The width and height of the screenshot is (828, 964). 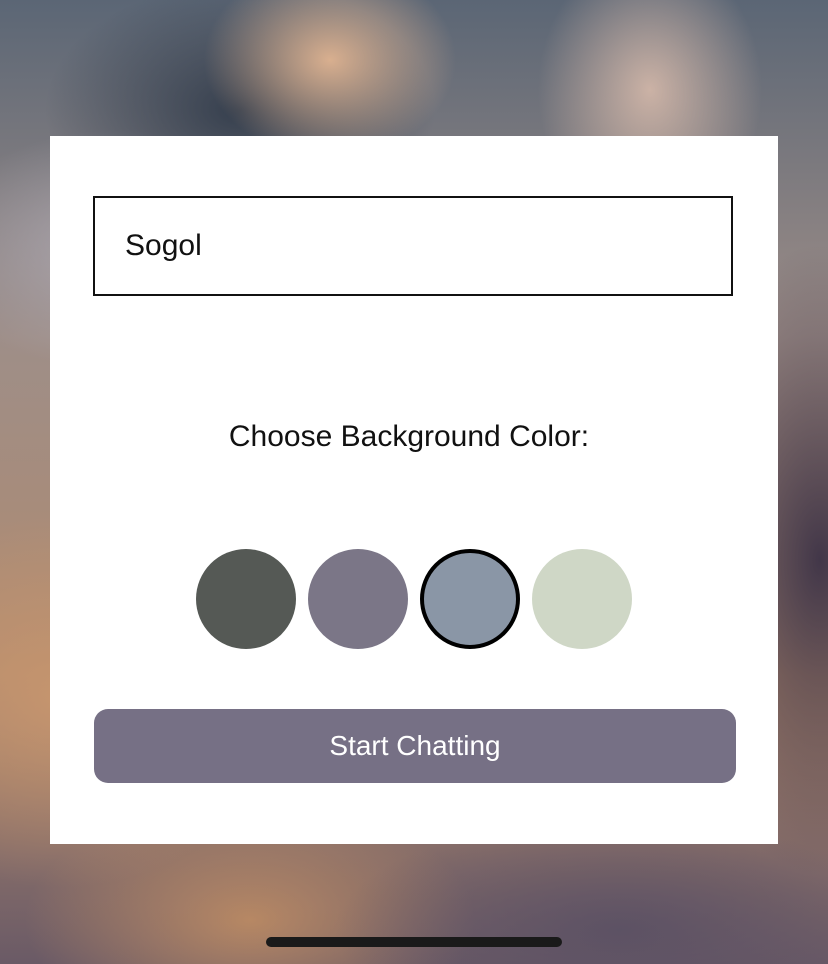 What do you see at coordinates (414, 599) in the screenshot?
I see `color-swatches` at bounding box center [414, 599].